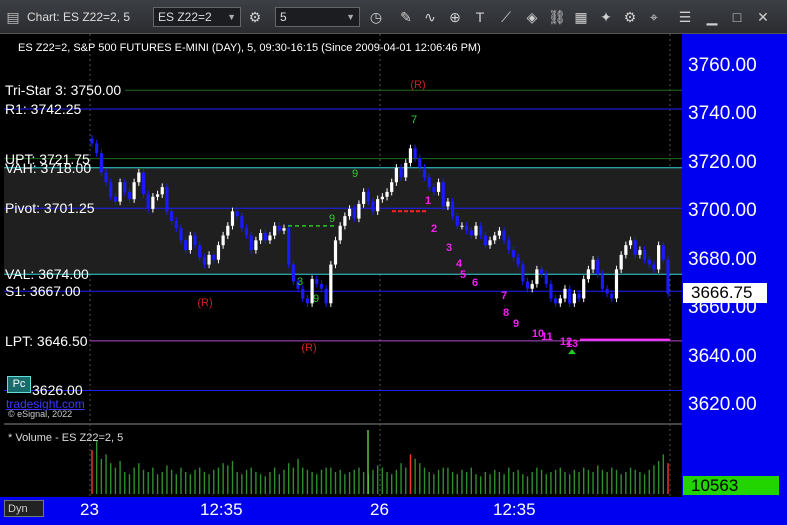 Image resolution: width=787 pixels, height=525 pixels. Describe the element at coordinates (480, 17) in the screenshot. I see `text-tool-icon: T` at that location.